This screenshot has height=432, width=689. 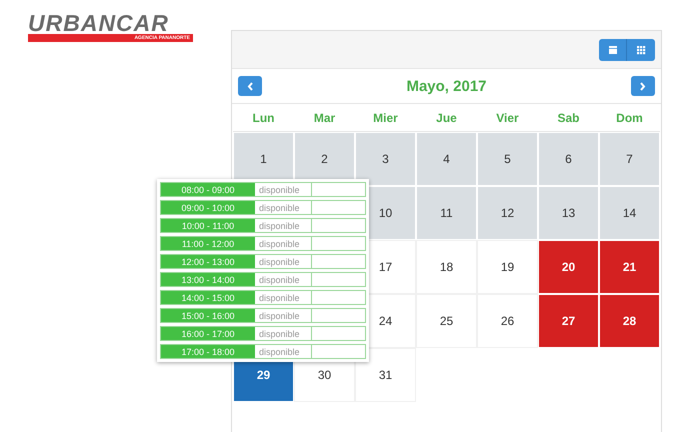 What do you see at coordinates (629, 267) in the screenshot?
I see `day-cell: 21` at bounding box center [629, 267].